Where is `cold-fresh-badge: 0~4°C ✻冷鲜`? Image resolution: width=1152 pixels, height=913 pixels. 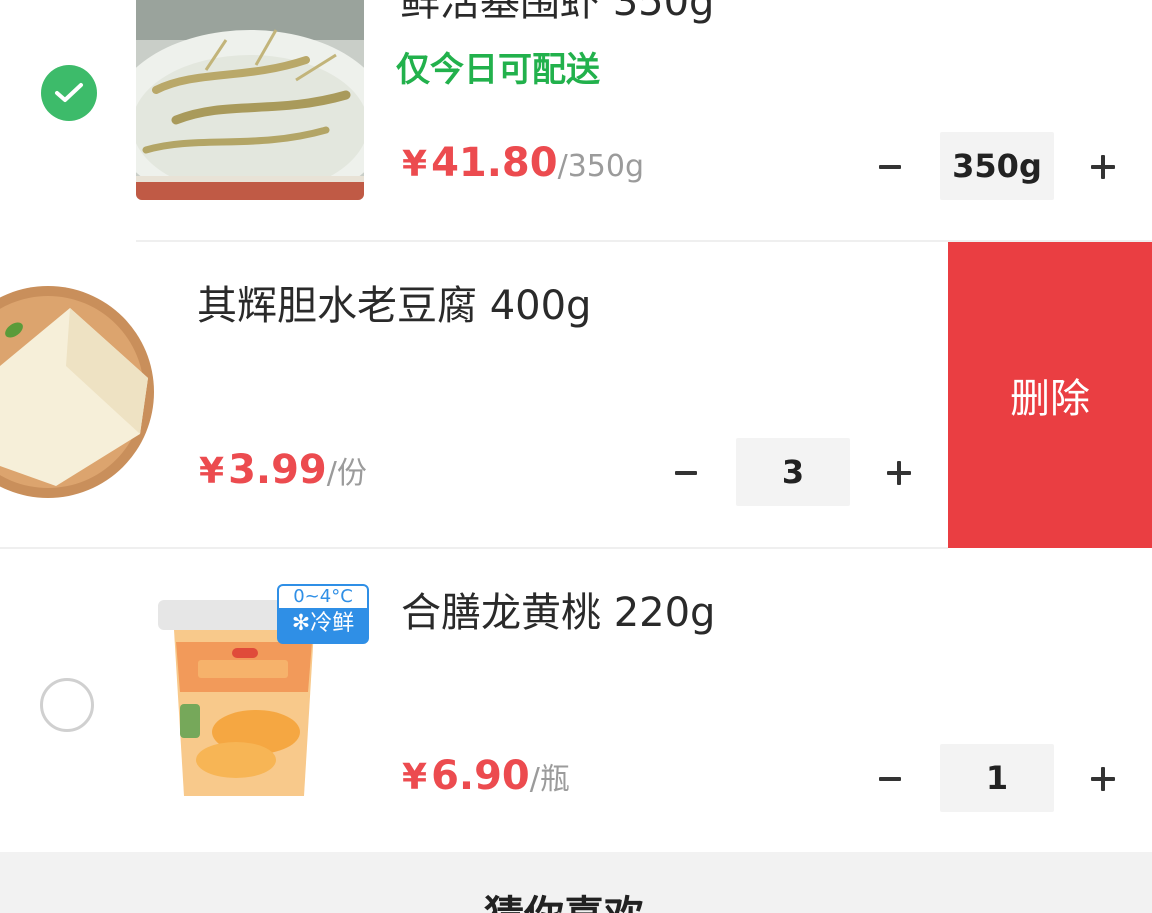 cold-fresh-badge: 0~4°C ✻冷鲜 is located at coordinates (323, 614).